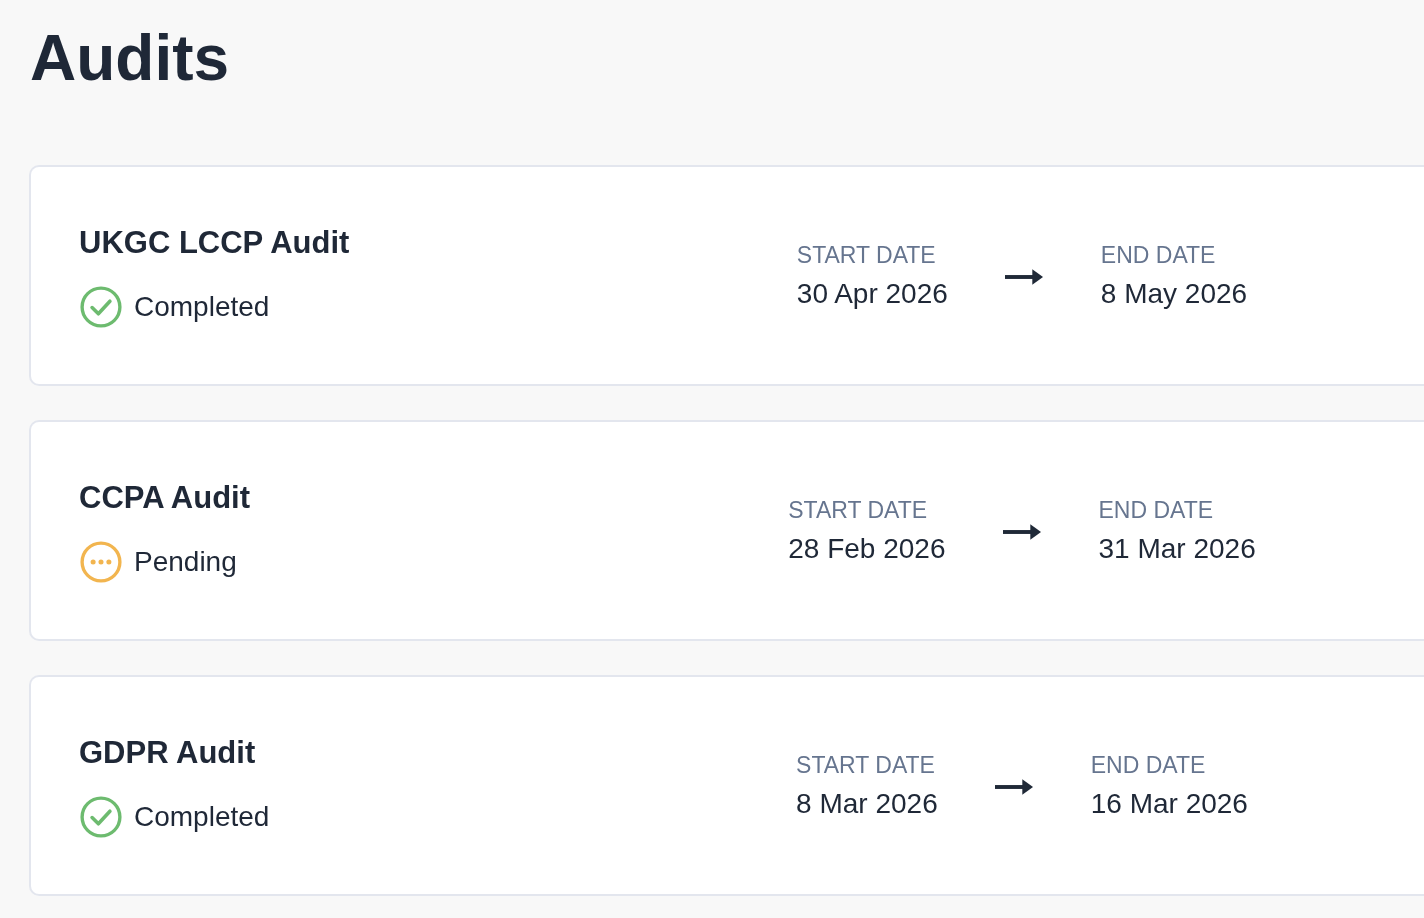  I want to click on end-date-value: 31 Mar 2026, so click(1177, 548).